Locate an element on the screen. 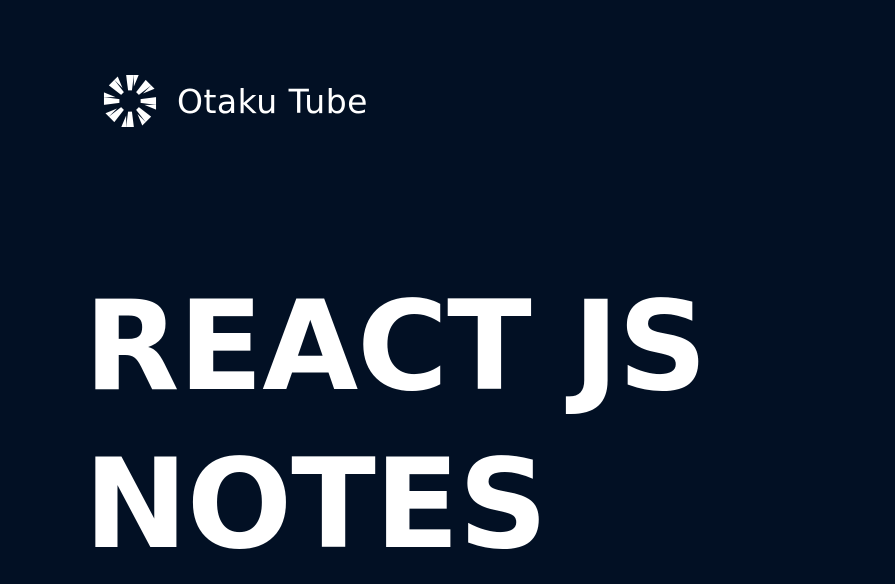  sunburst-logo-icon is located at coordinates (130, 101).